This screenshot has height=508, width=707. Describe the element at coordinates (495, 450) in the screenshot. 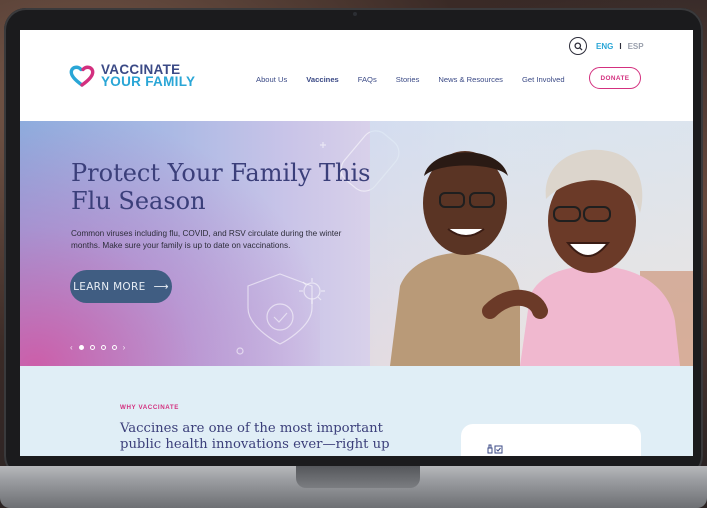

I see `vaccine-checklist-icon` at that location.